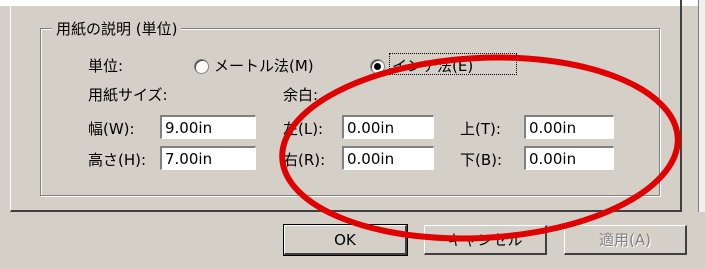 This screenshot has height=269, width=705. Describe the element at coordinates (569, 127) in the screenshot. I see `top-margin-field` at that location.